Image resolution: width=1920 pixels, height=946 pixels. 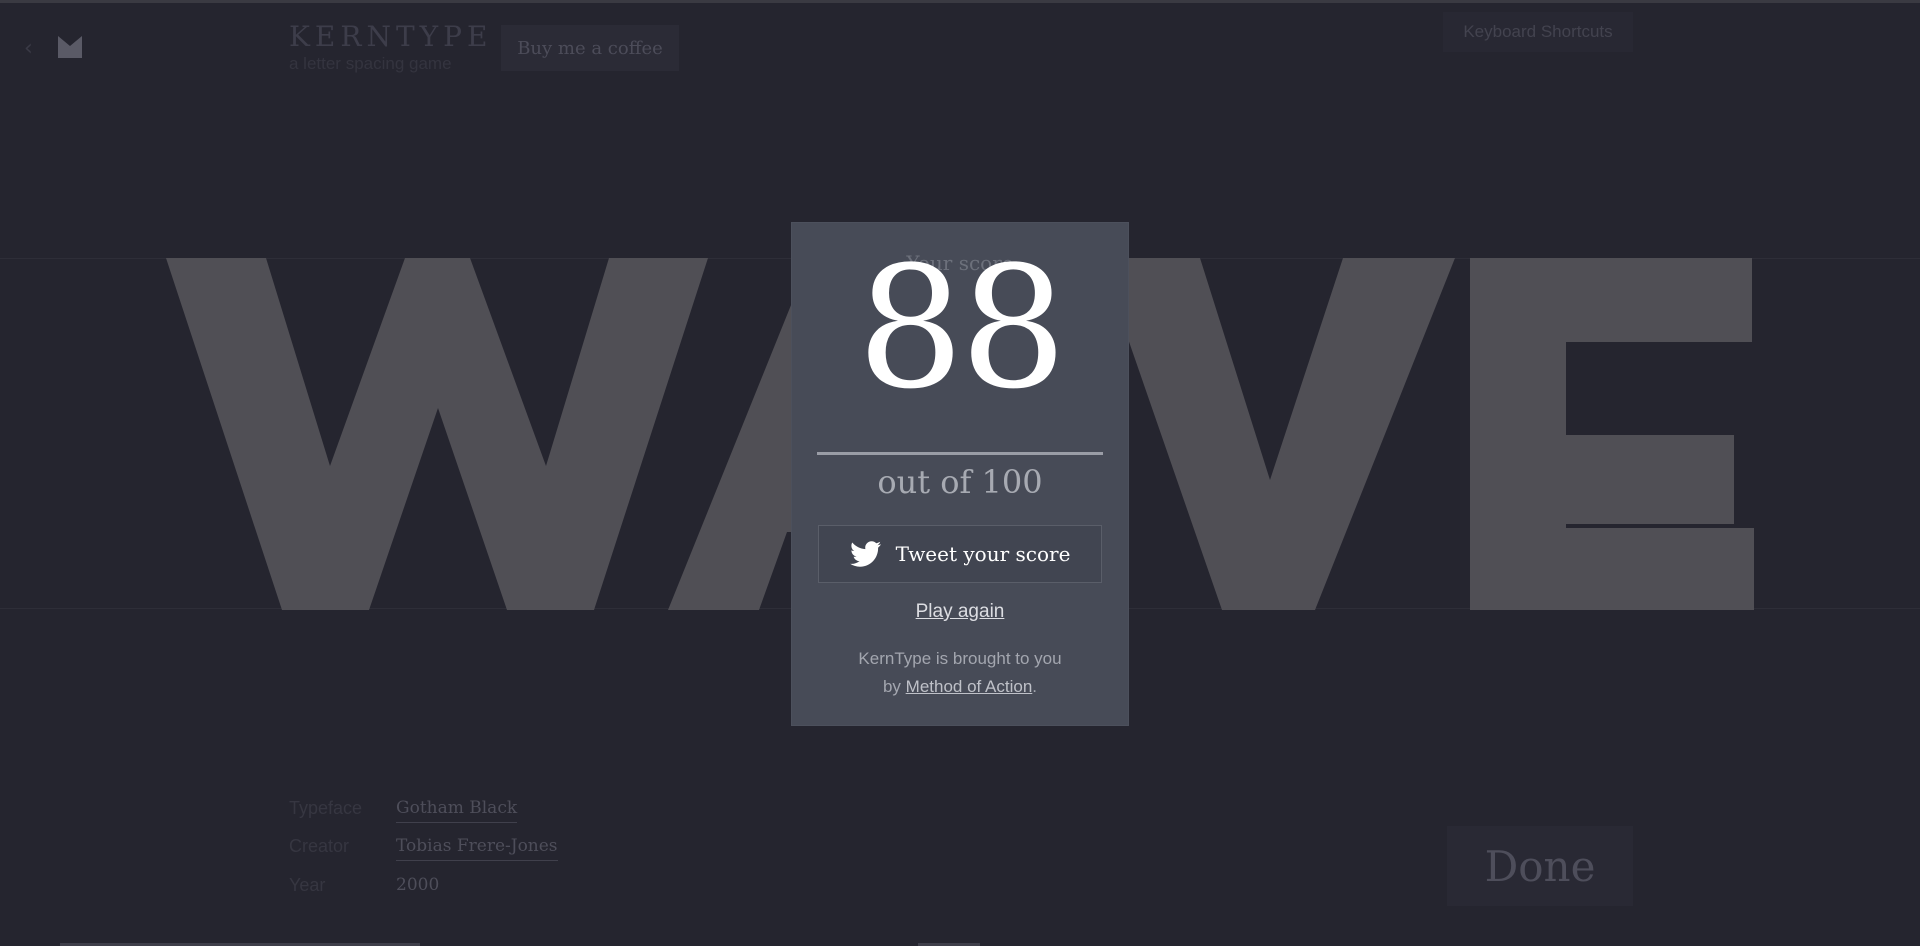 I want to click on method-of-action-link: Method of Action, so click(x=969, y=686).